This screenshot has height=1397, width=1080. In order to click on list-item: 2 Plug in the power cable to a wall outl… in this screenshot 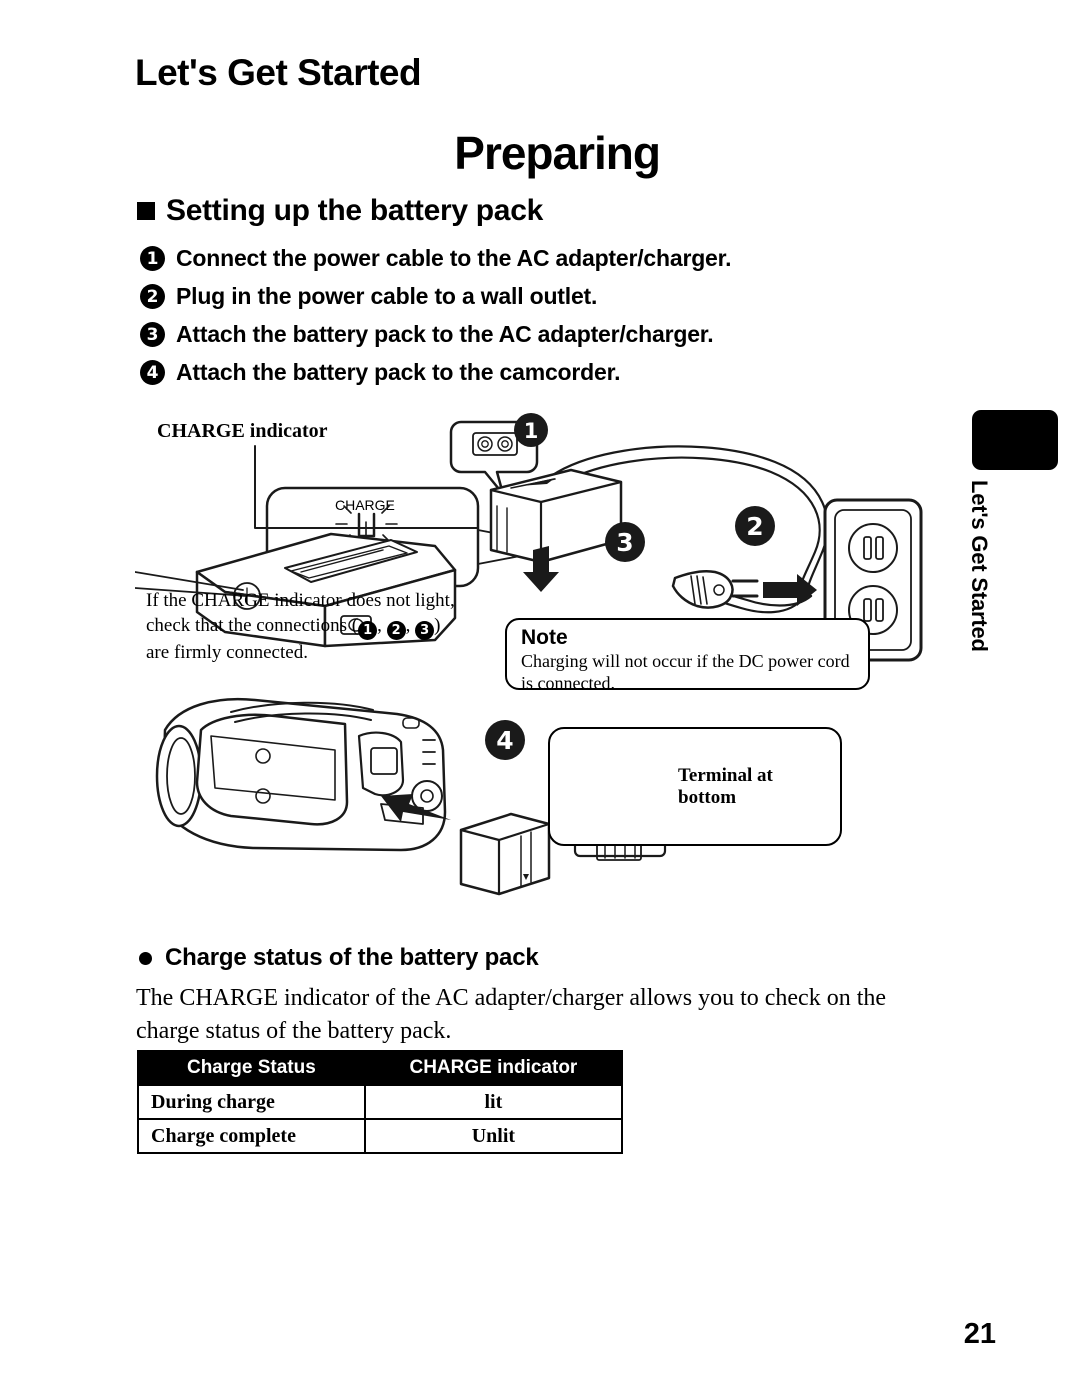, I will do `click(520, 300)`.